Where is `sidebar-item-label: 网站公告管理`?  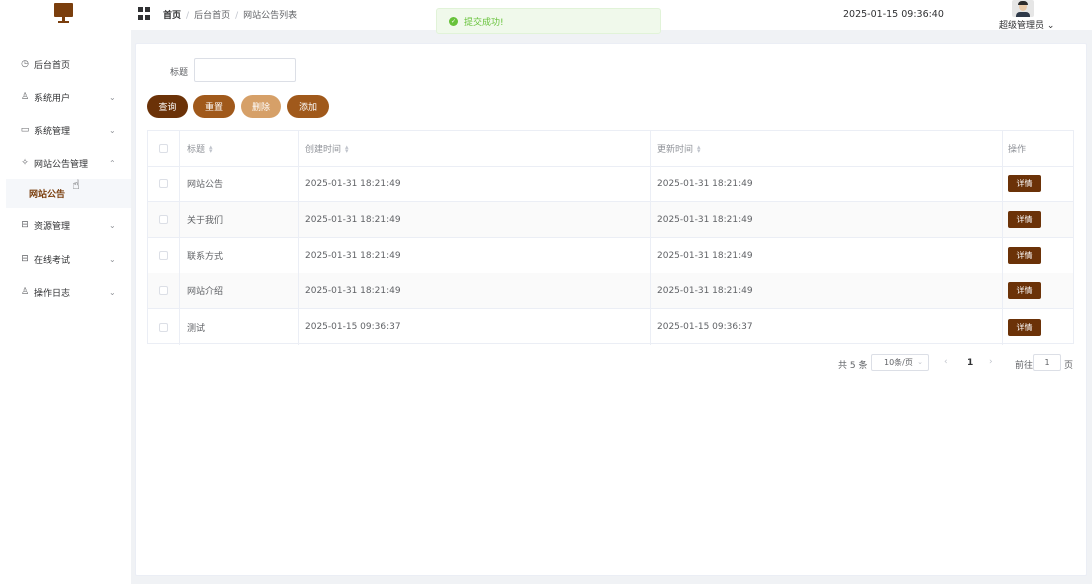 sidebar-item-label: 网站公告管理 is located at coordinates (61, 164).